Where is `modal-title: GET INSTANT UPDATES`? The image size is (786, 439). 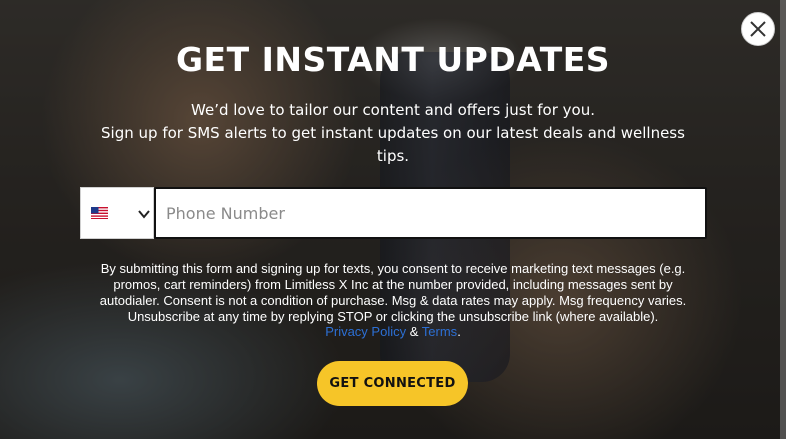 modal-title: GET INSTANT UPDATES is located at coordinates (393, 59).